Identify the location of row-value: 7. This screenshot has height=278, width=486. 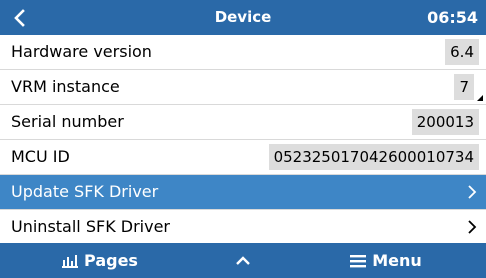
(464, 87).